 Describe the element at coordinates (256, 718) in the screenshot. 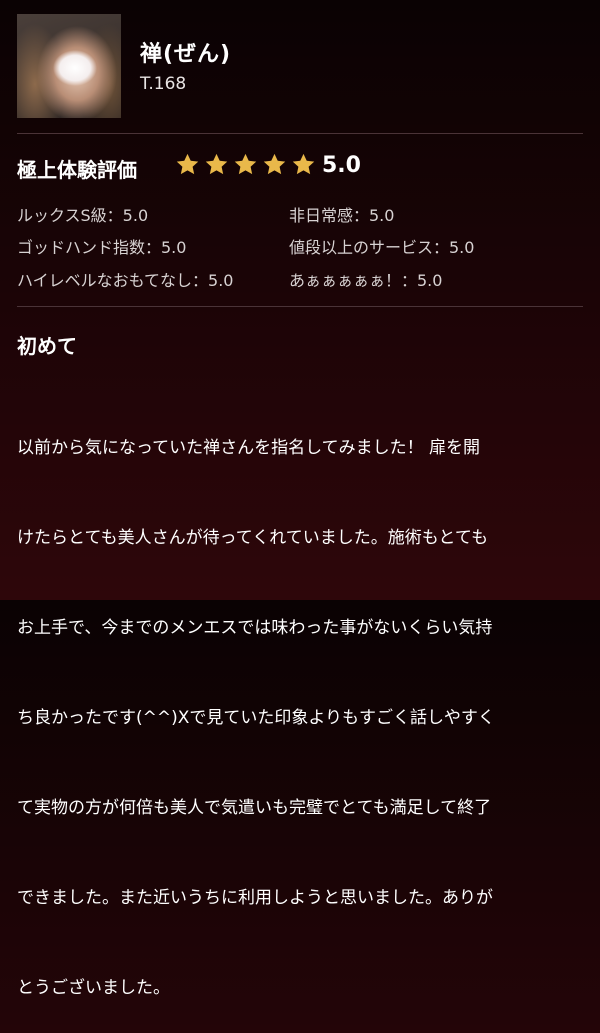

I see `review-line: ち良かったです(^^)Xで見ていた印象よりもすごく話しやすく` at that location.